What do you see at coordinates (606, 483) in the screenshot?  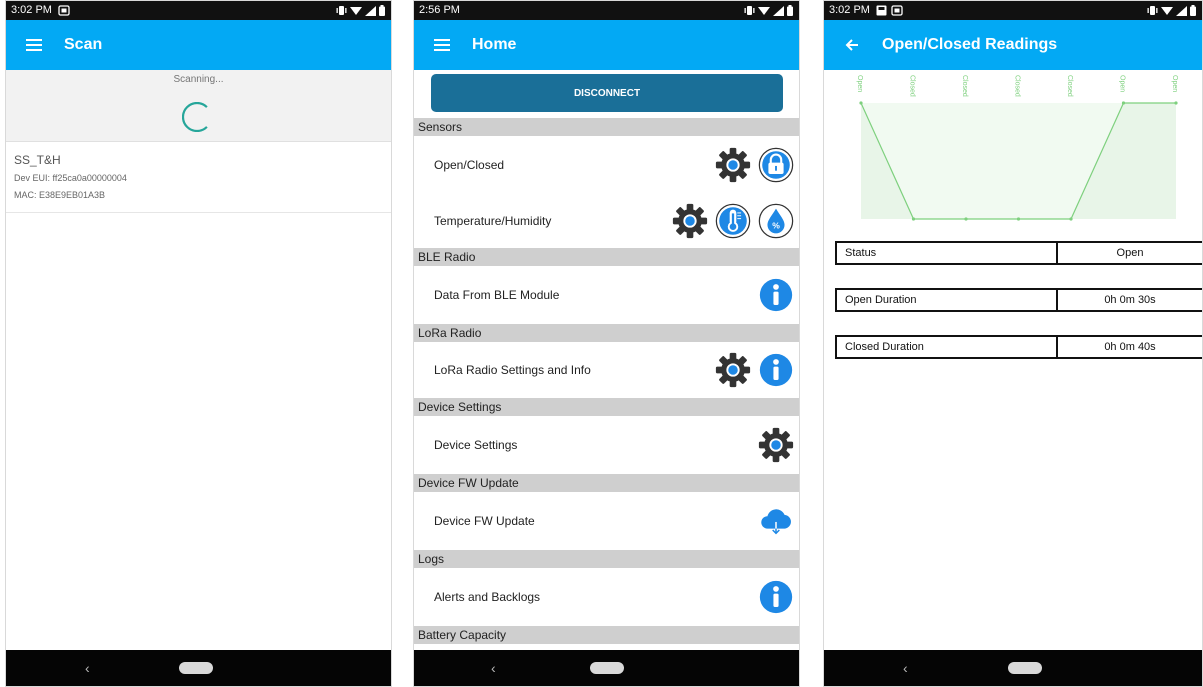 I see `section-device-fw-update: Device FW Update` at bounding box center [606, 483].